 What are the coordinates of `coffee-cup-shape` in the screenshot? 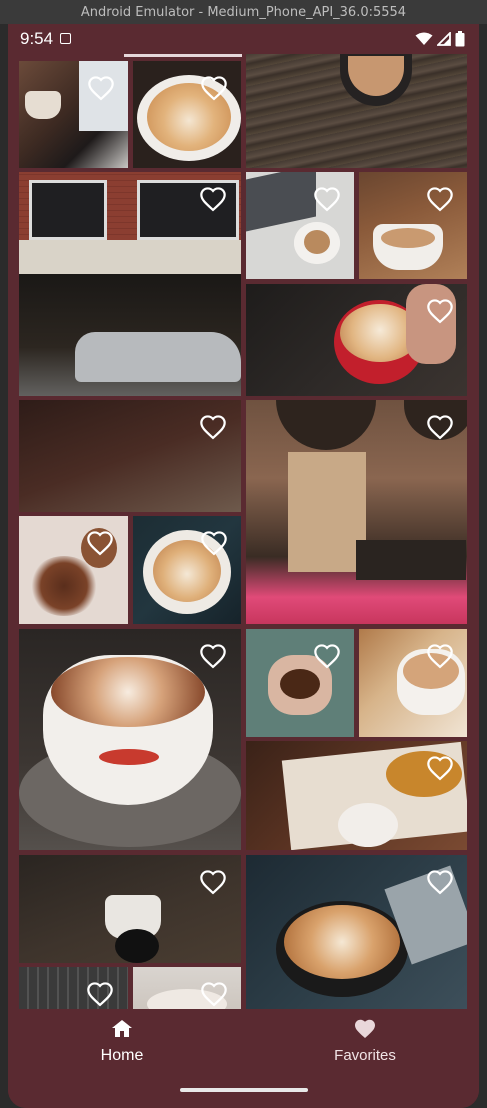 It's located at (43, 105).